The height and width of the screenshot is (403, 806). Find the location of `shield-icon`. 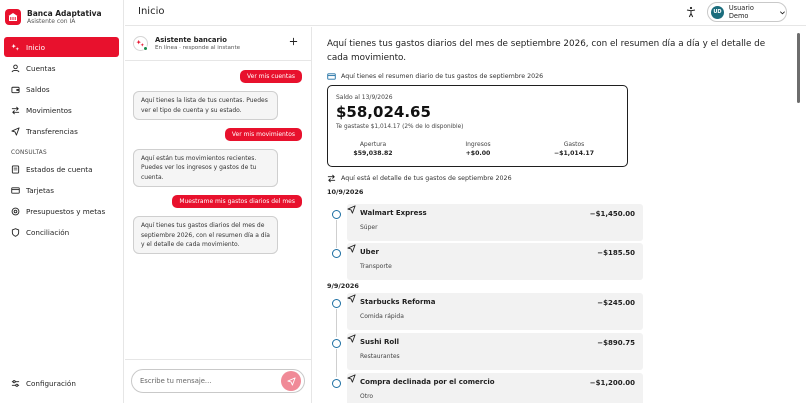

shield-icon is located at coordinates (15, 232).